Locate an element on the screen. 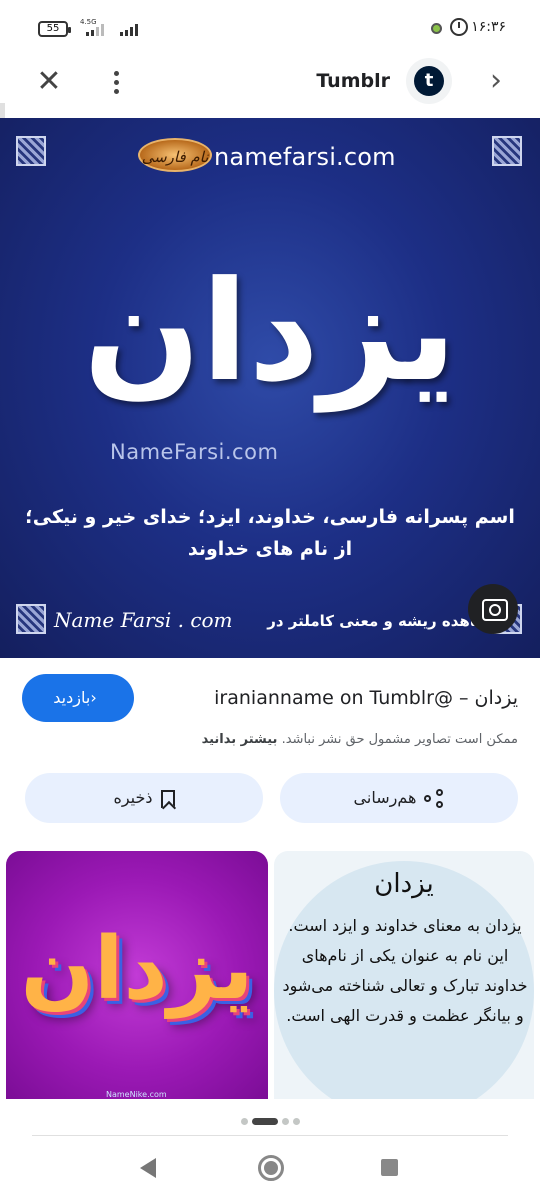 The width and height of the screenshot is (540, 1200). battery-icon: 55 is located at coordinates (54, 29).